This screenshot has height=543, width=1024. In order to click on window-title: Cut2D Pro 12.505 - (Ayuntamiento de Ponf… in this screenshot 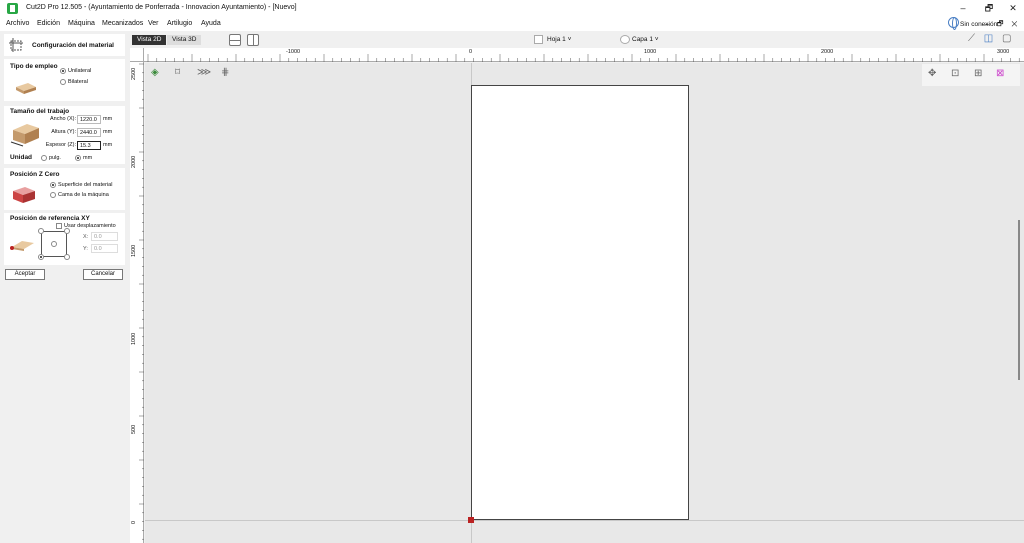, I will do `click(161, 7)`.